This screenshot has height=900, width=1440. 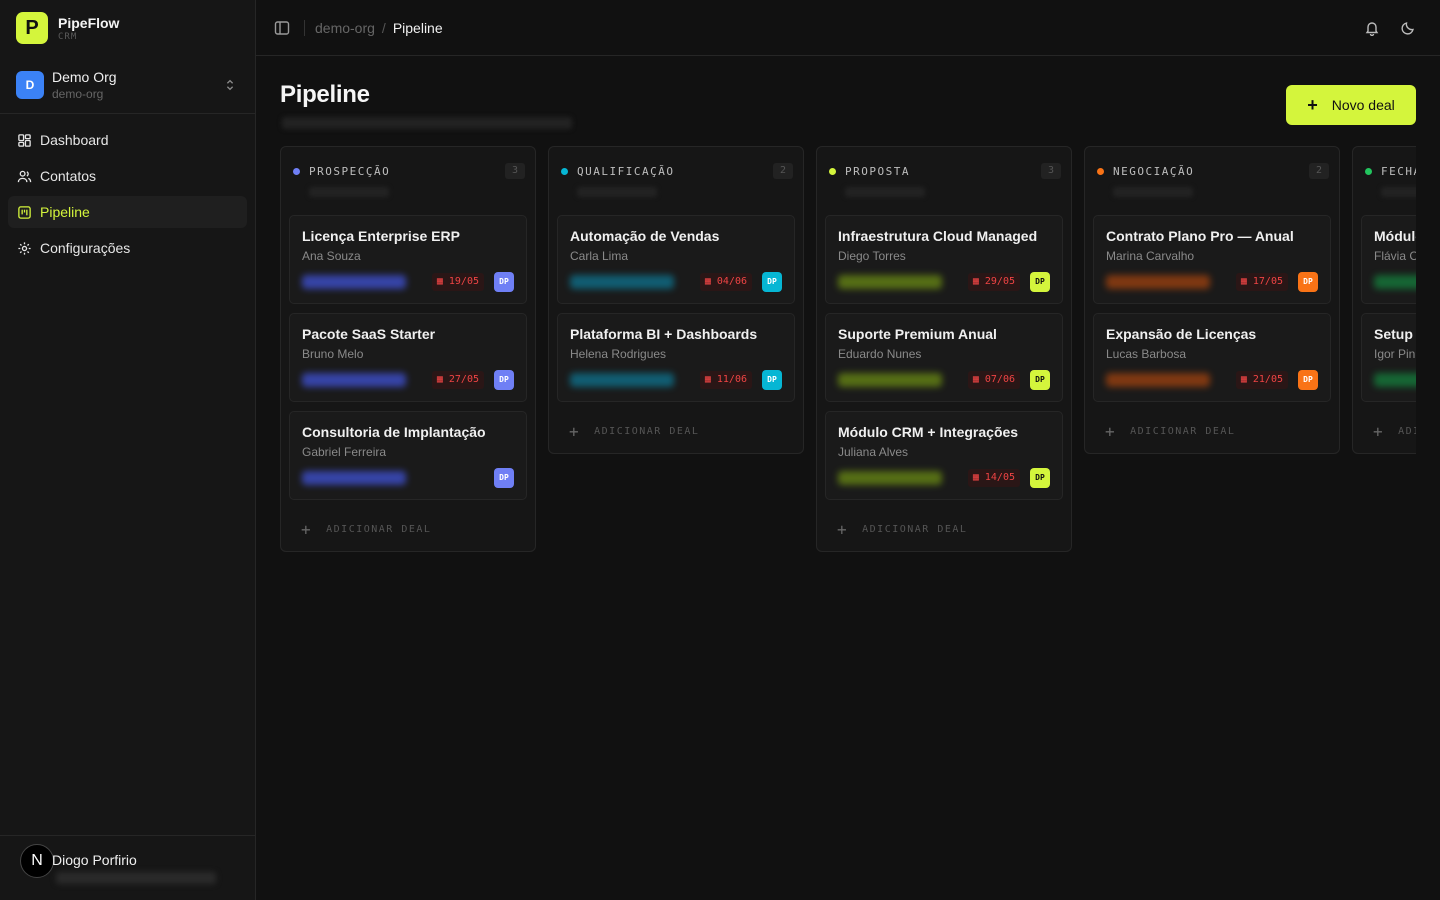 What do you see at coordinates (1351, 105) in the screenshot?
I see `new-deal-button: + Novo deal` at bounding box center [1351, 105].